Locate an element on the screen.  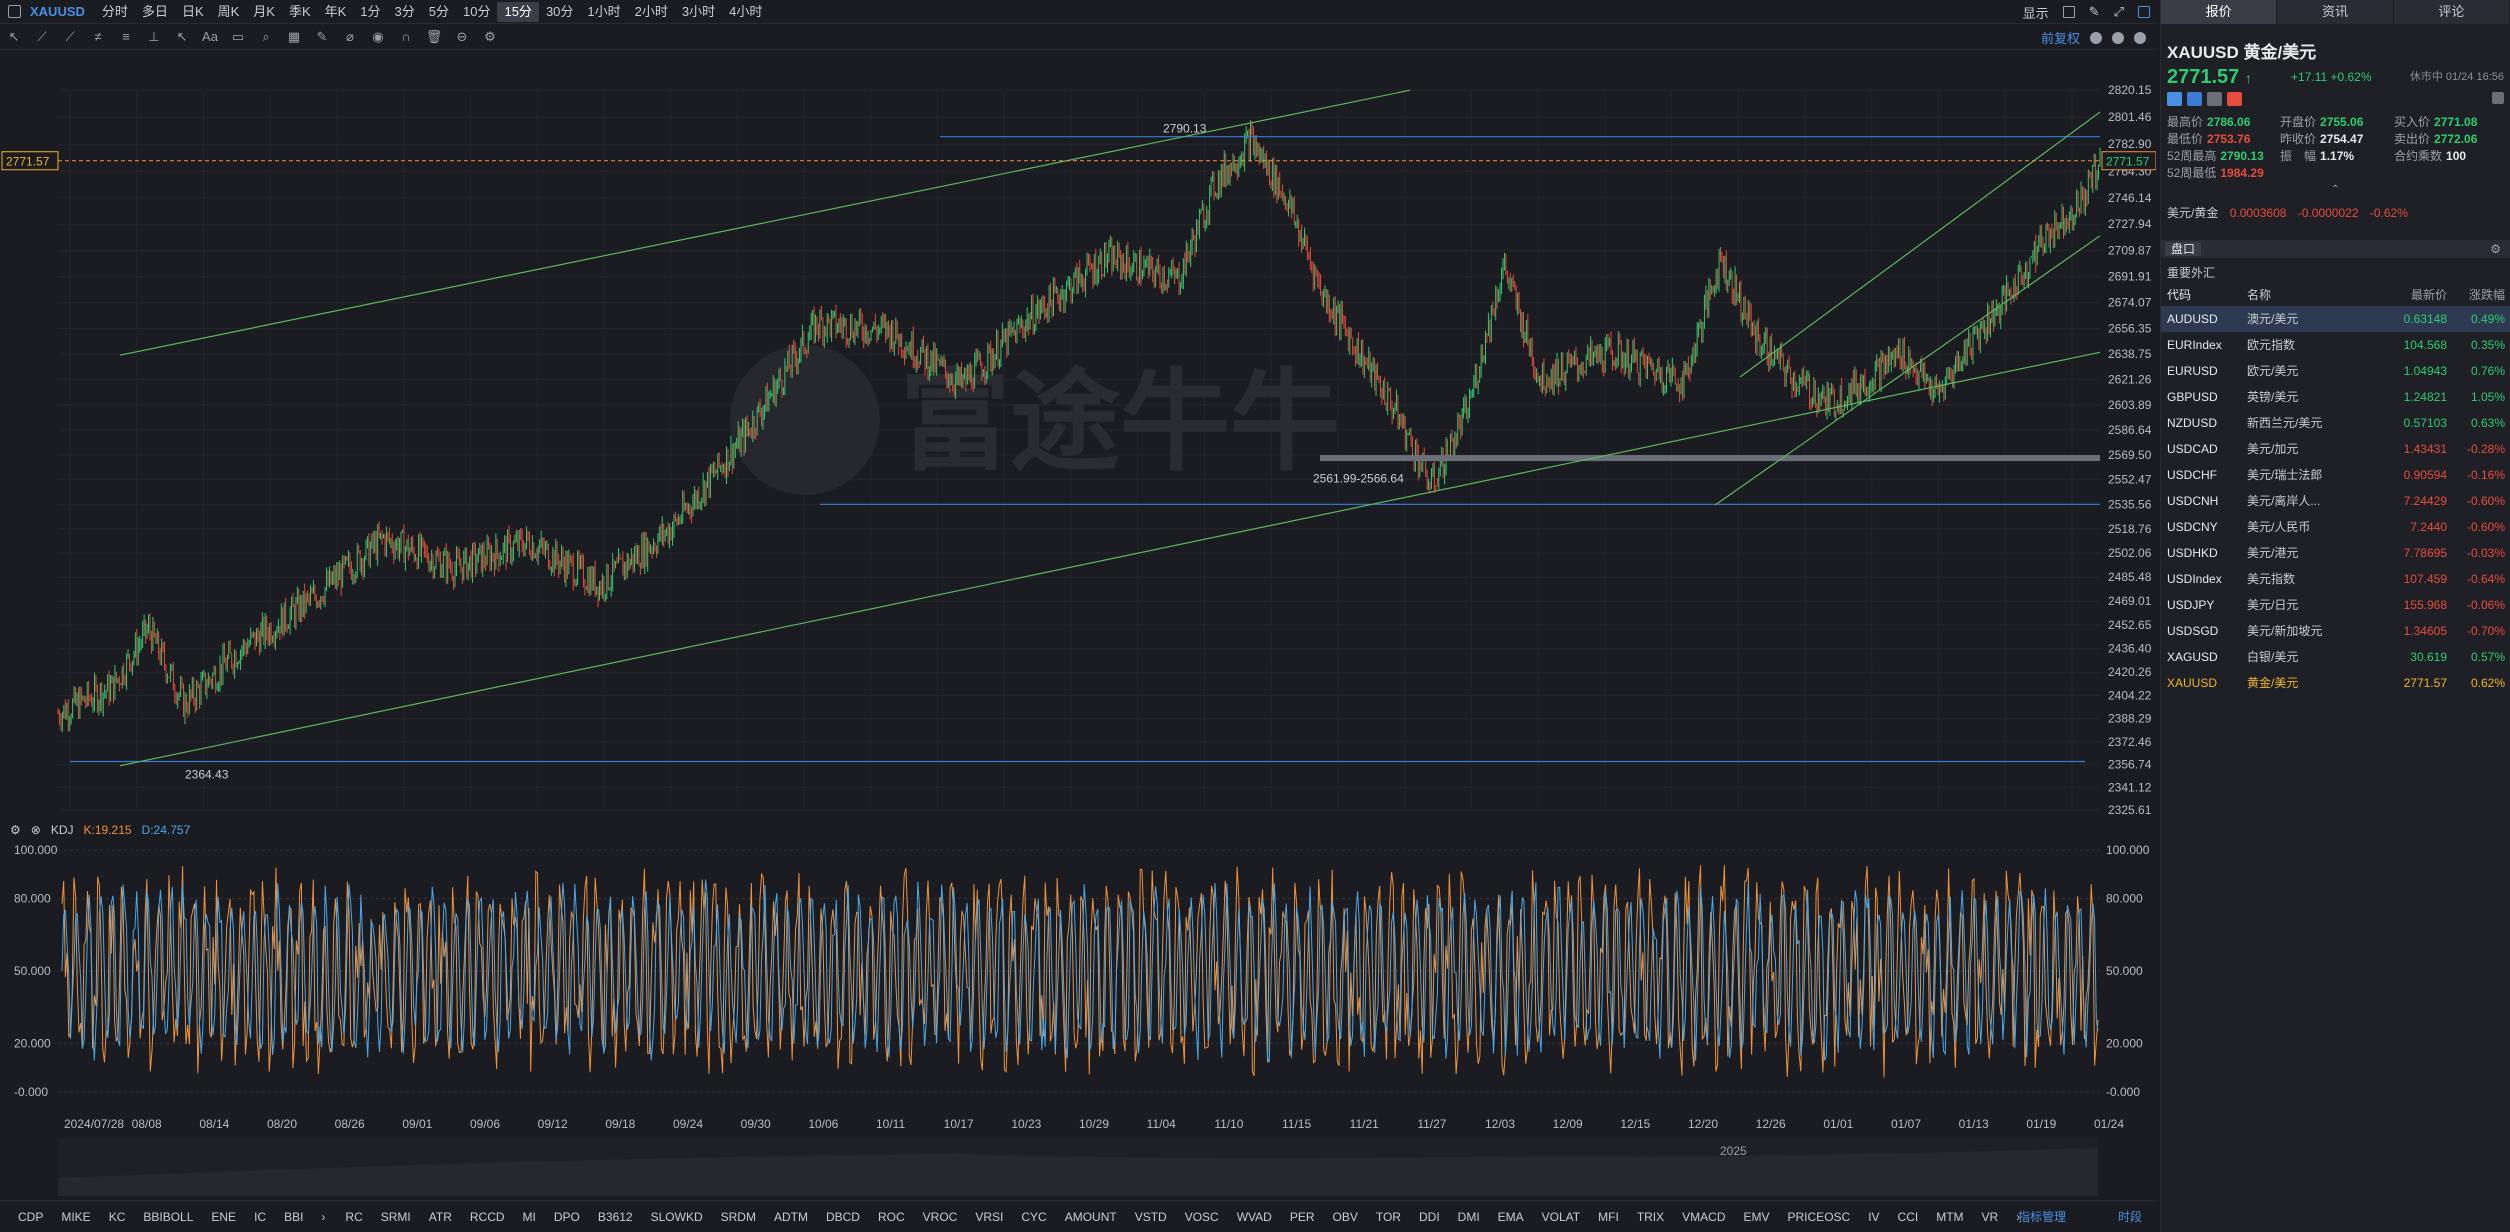
timeframe-tab: 年K is located at coordinates (336, 12).